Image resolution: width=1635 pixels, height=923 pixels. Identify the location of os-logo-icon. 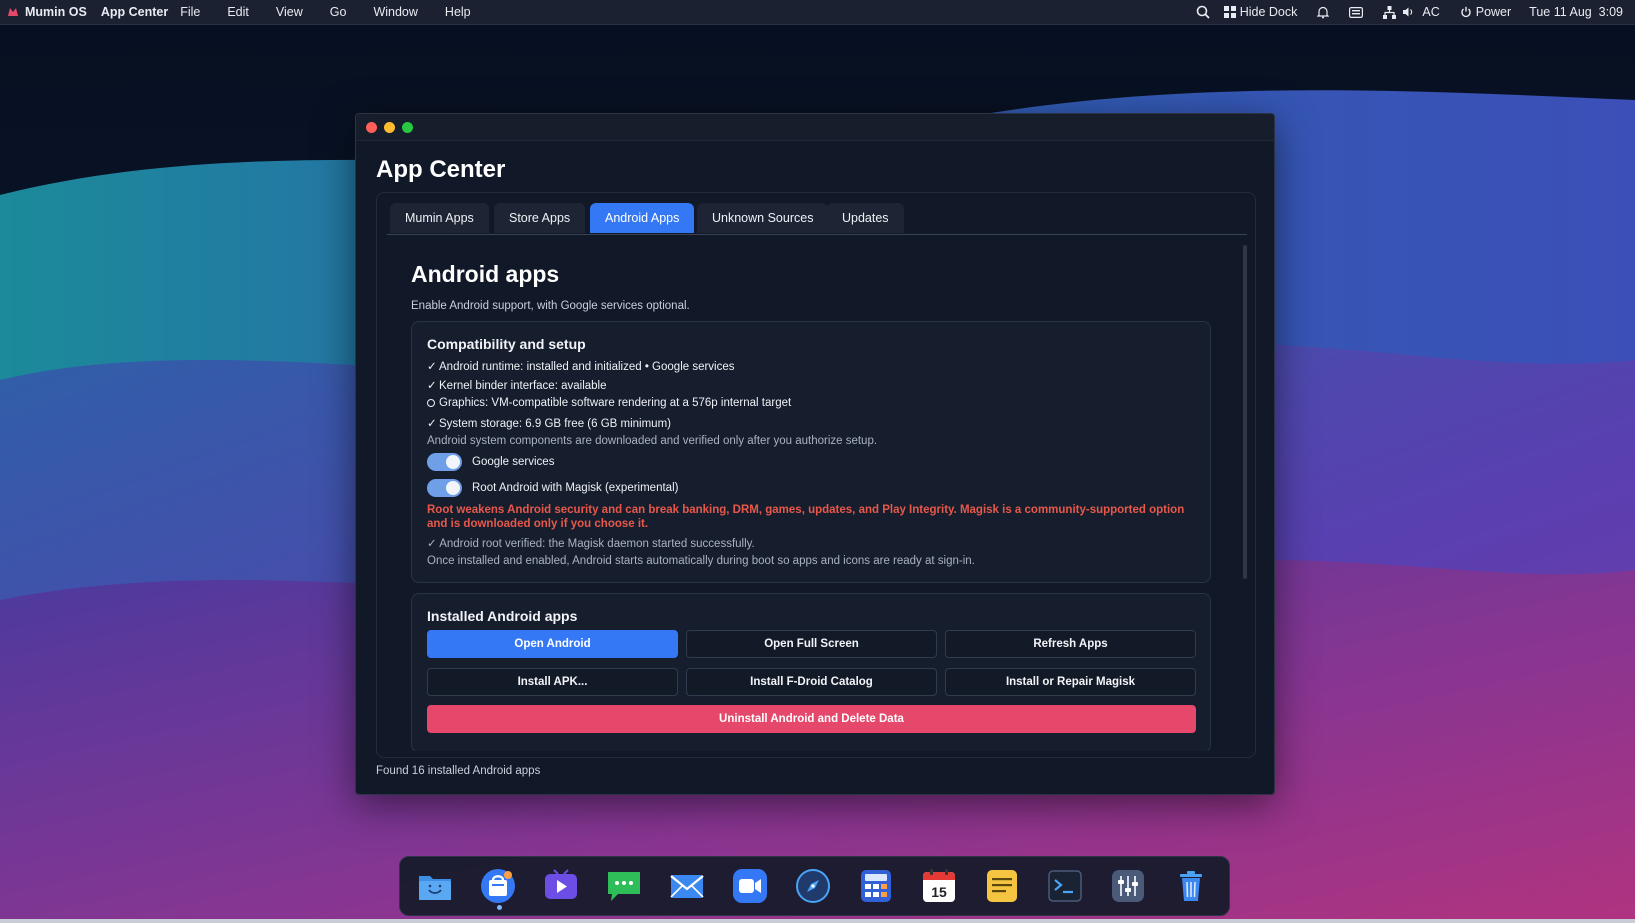
(13, 12).